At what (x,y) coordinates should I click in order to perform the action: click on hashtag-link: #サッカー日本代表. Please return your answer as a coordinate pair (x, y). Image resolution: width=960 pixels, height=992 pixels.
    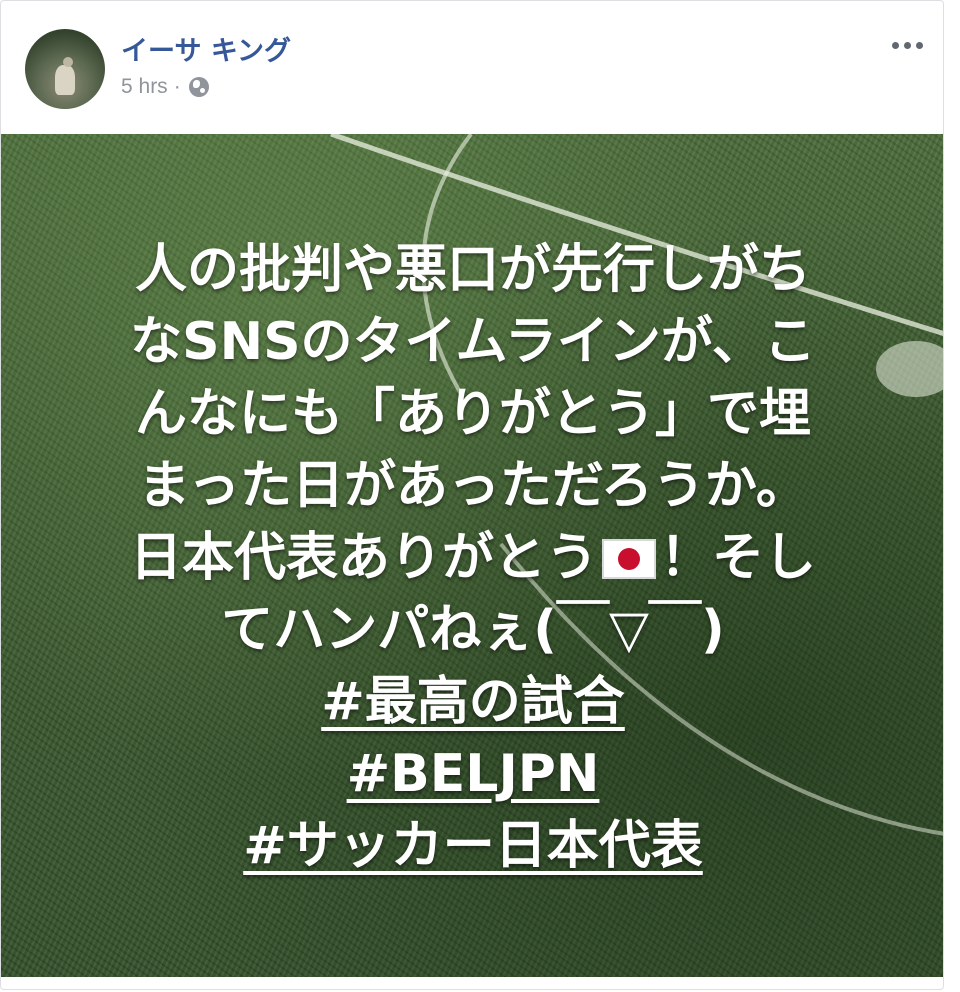
    Looking at the image, I should click on (473, 846).